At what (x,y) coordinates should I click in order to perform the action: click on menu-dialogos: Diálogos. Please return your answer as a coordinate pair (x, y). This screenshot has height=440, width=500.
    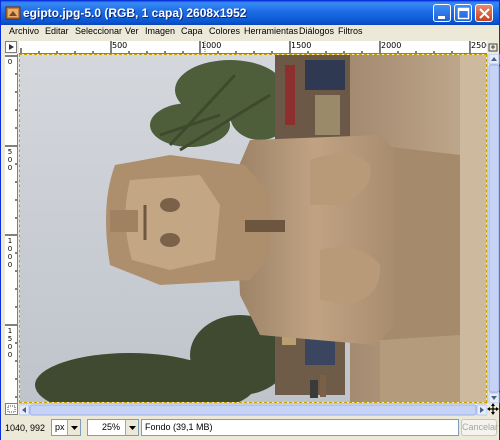
    Looking at the image, I should click on (316, 31).